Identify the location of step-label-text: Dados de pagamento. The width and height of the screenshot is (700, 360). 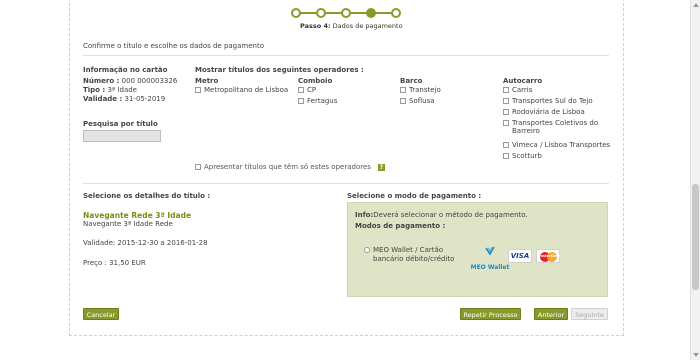
(366, 26).